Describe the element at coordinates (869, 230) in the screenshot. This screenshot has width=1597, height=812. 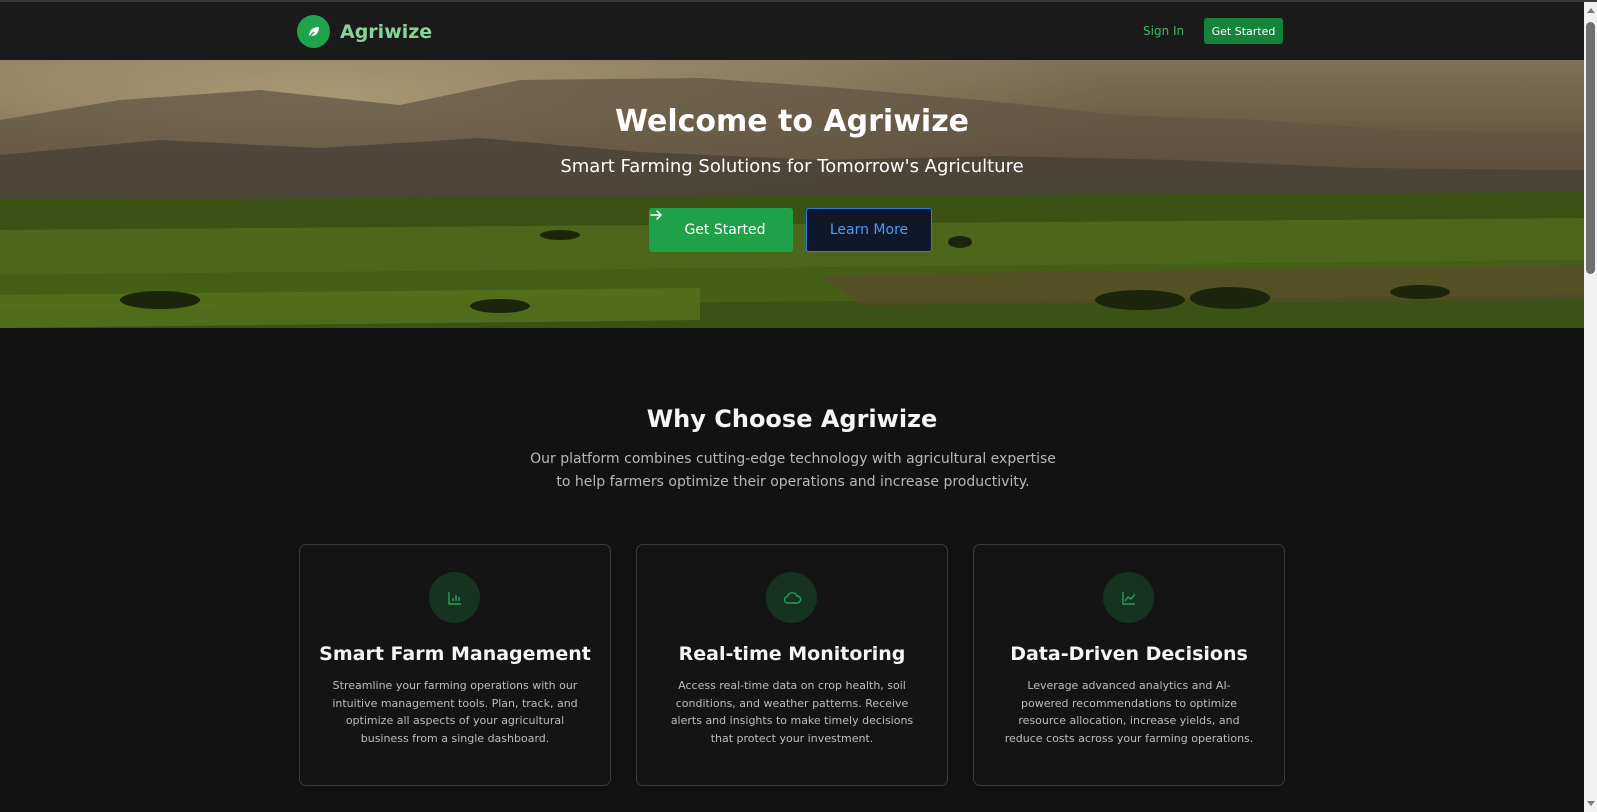
I see `learn-more-button: Learn More` at that location.